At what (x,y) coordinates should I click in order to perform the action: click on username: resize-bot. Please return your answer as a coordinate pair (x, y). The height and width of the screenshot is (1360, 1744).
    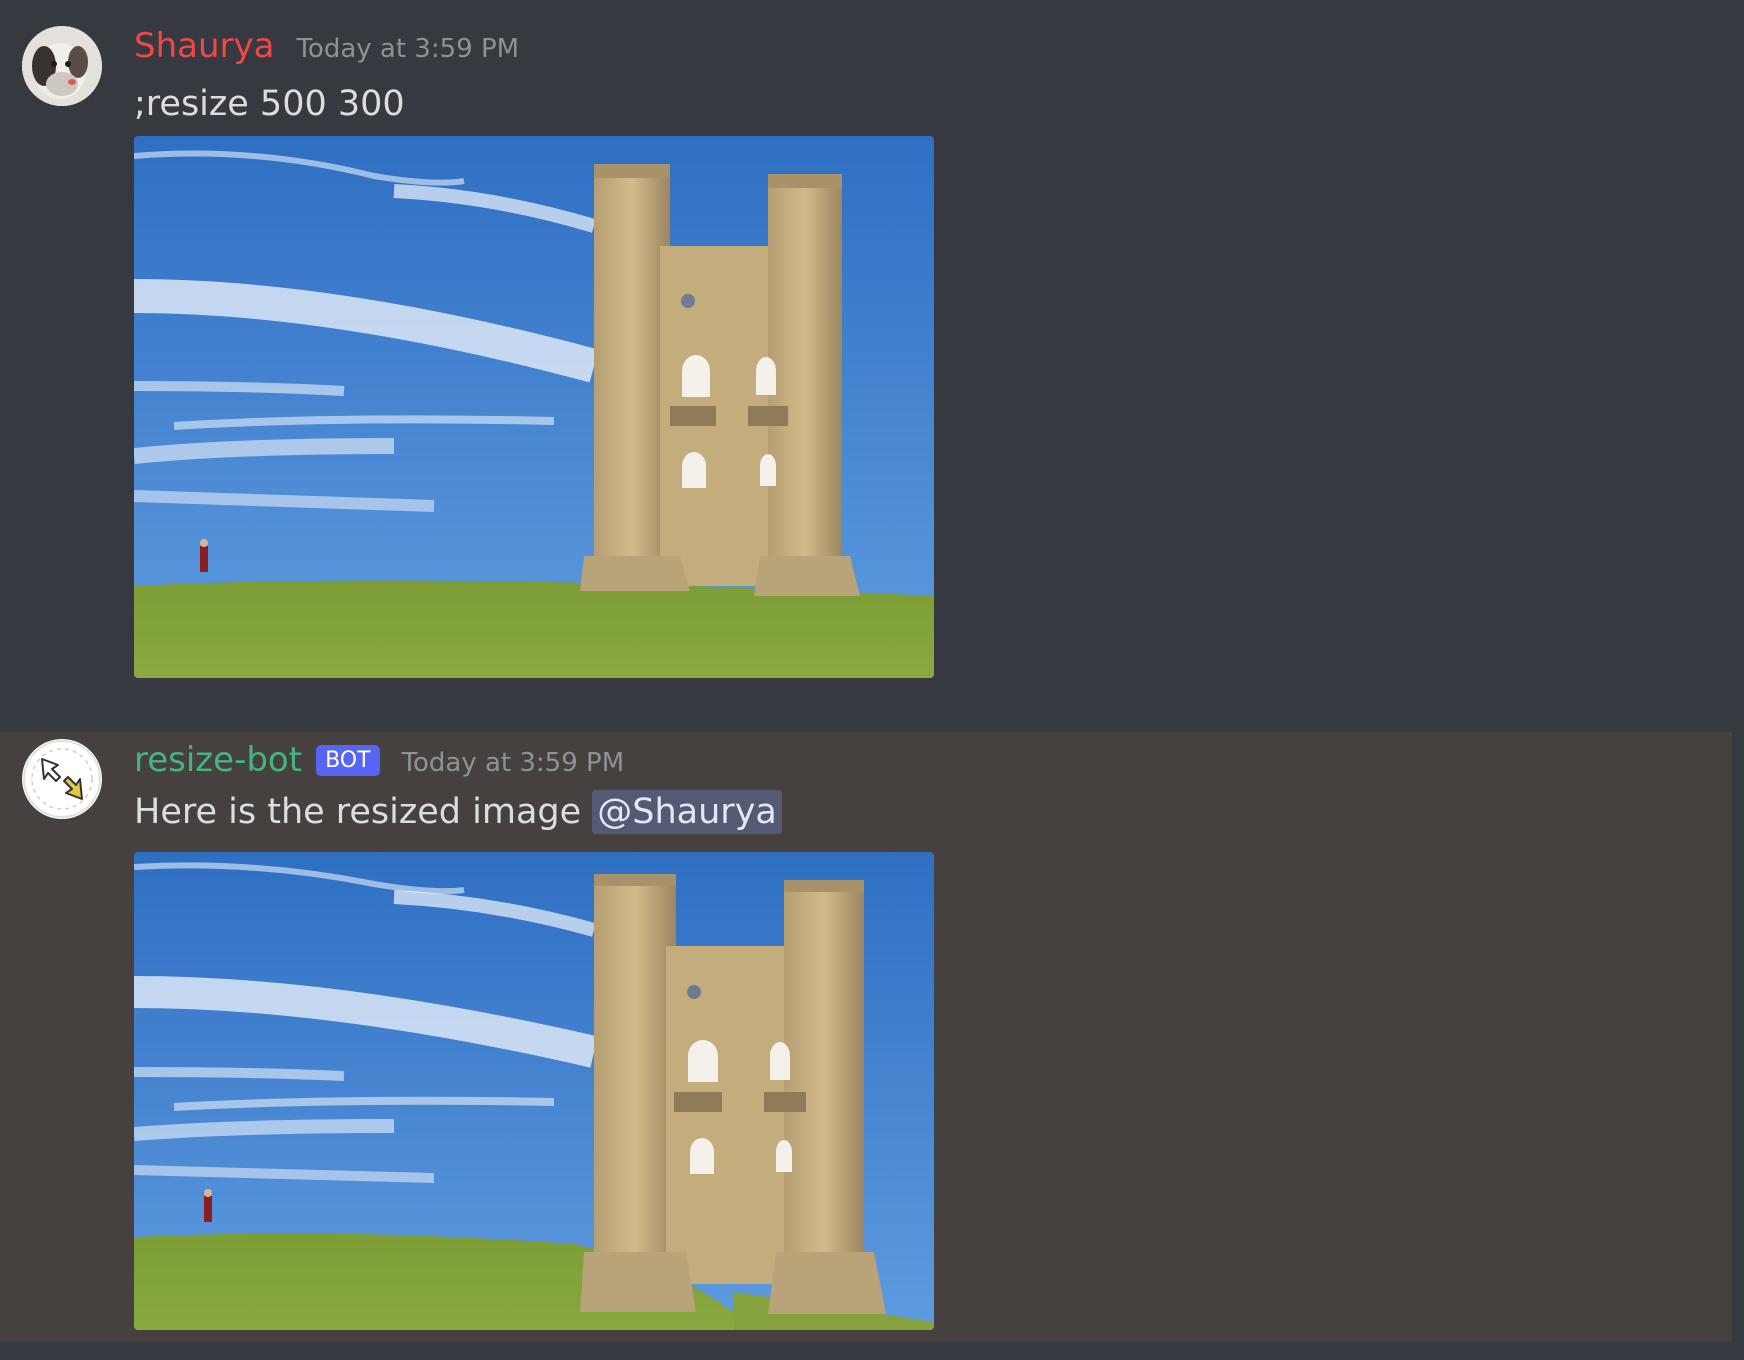
    Looking at the image, I should click on (218, 760).